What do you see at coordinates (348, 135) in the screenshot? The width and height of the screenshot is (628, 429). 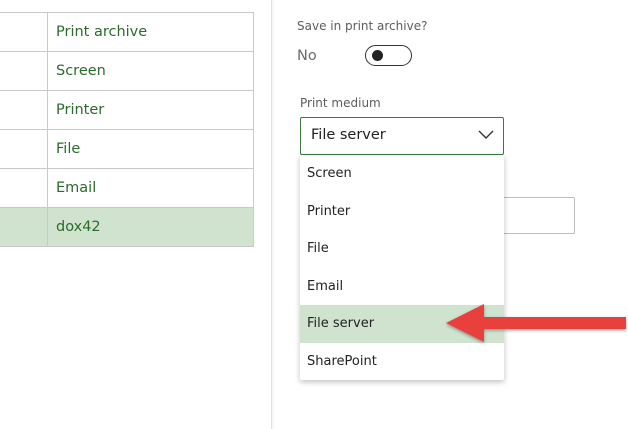 I see `print-medium-value: File server` at bounding box center [348, 135].